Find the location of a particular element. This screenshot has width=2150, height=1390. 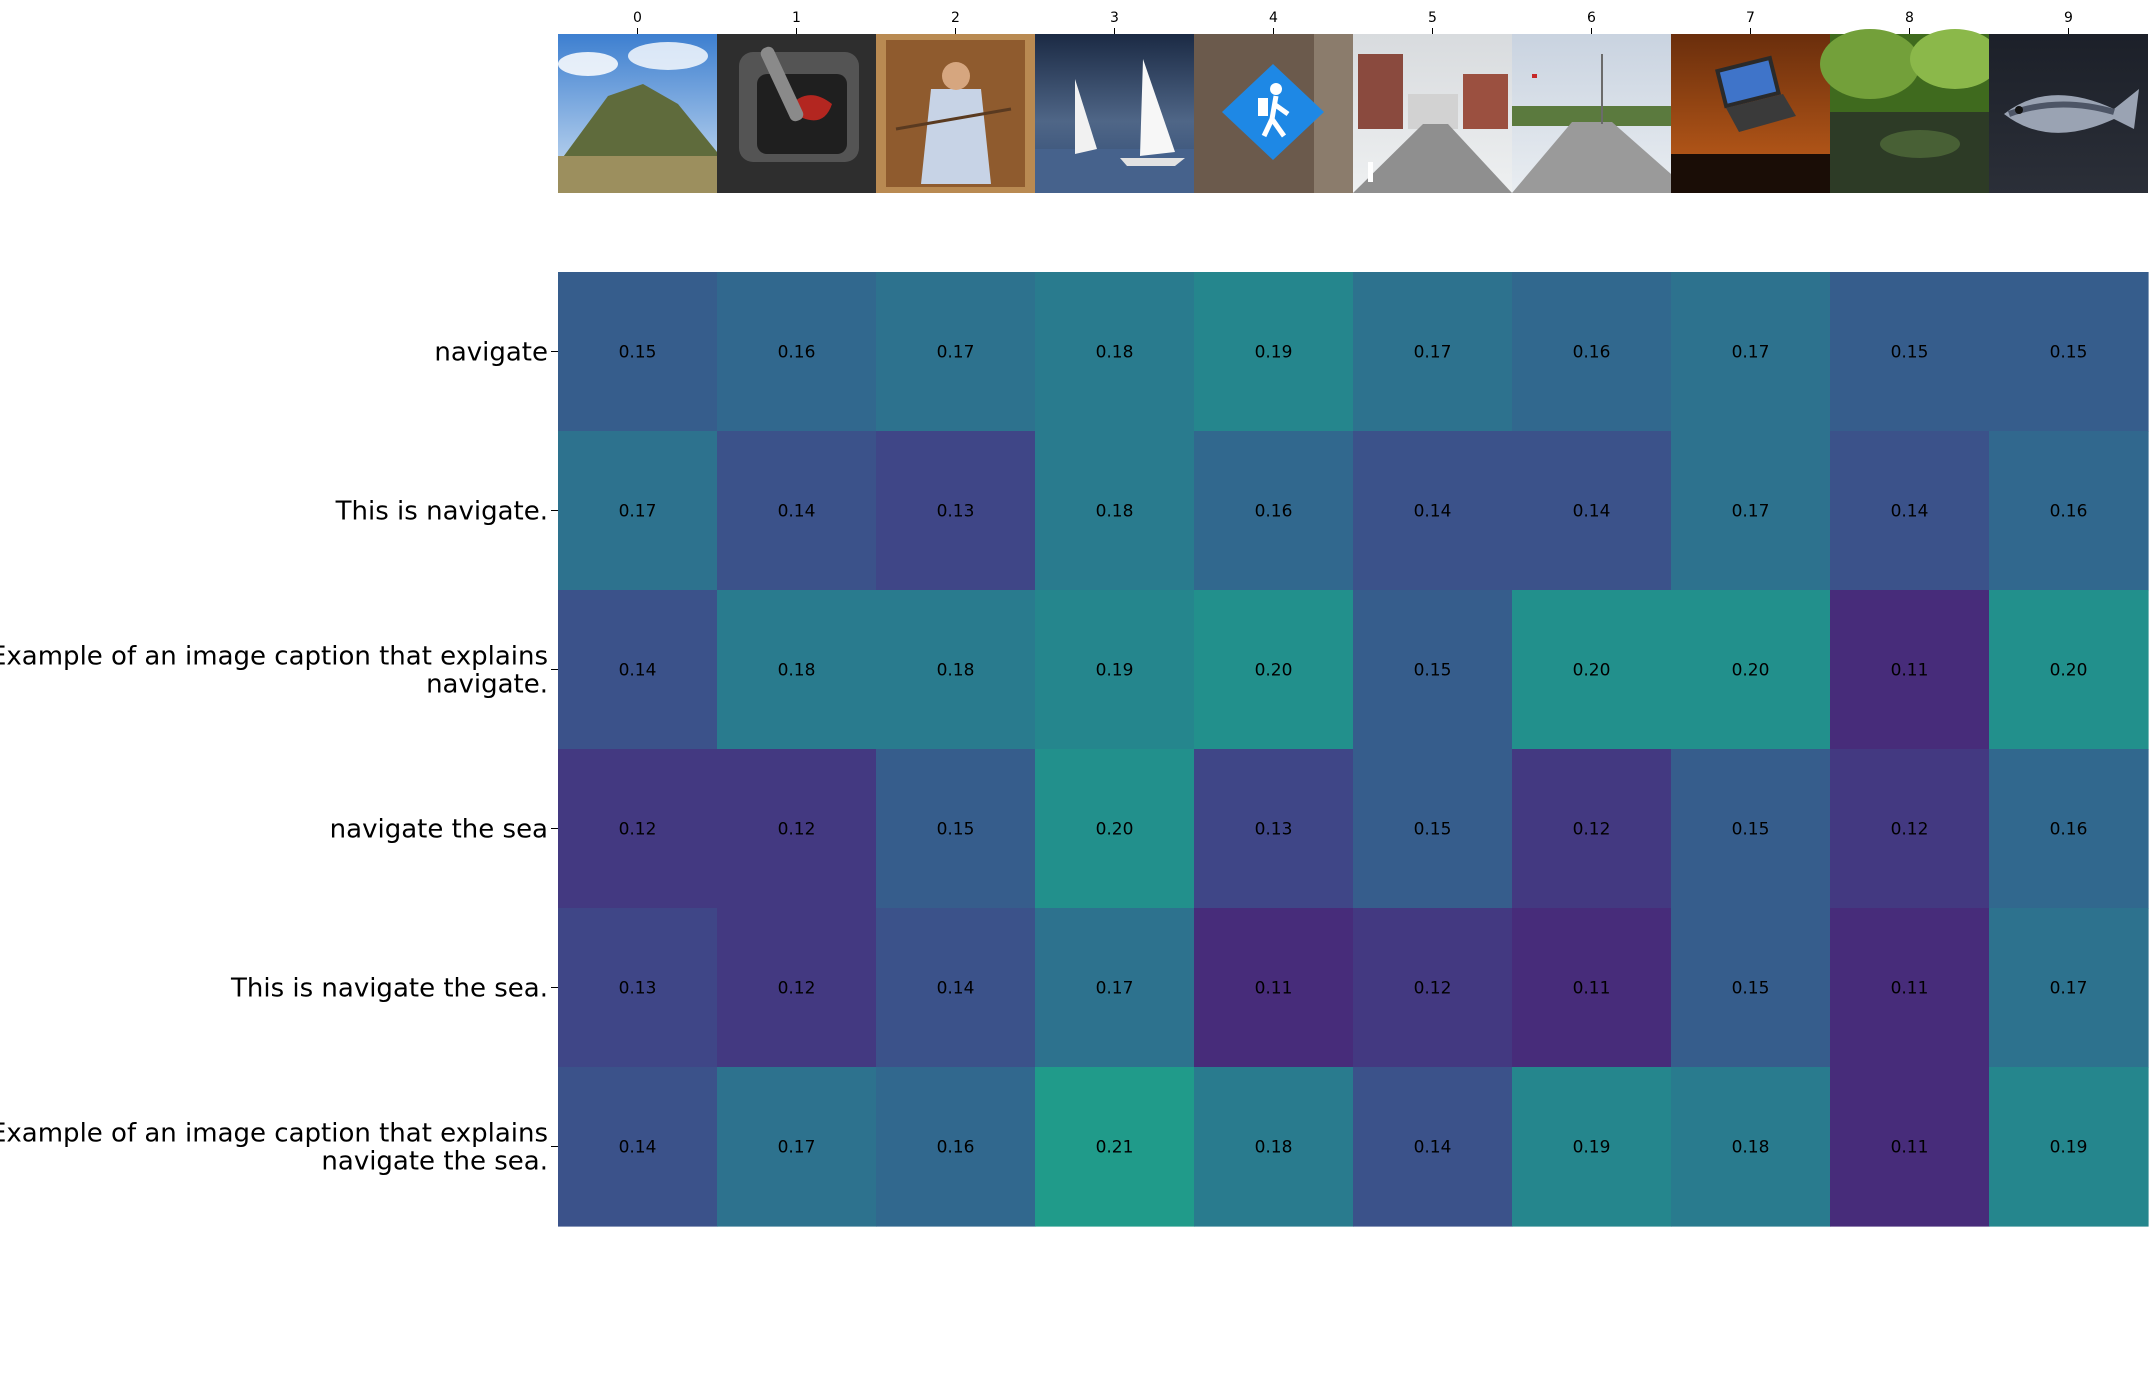

painting-of-figure-in-robe-thumbnail is located at coordinates (955, 113).